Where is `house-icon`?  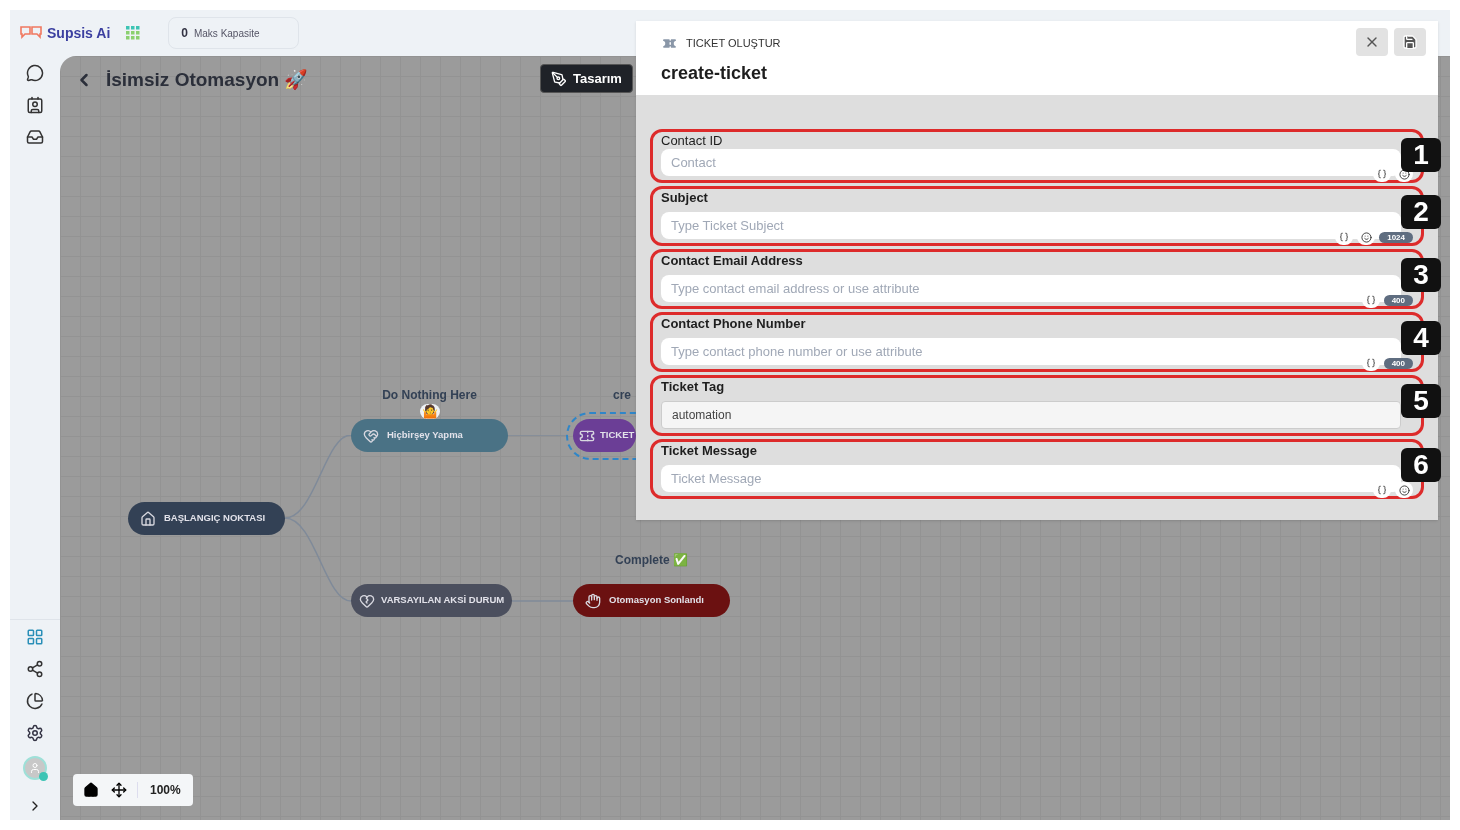
house-icon is located at coordinates (148, 518).